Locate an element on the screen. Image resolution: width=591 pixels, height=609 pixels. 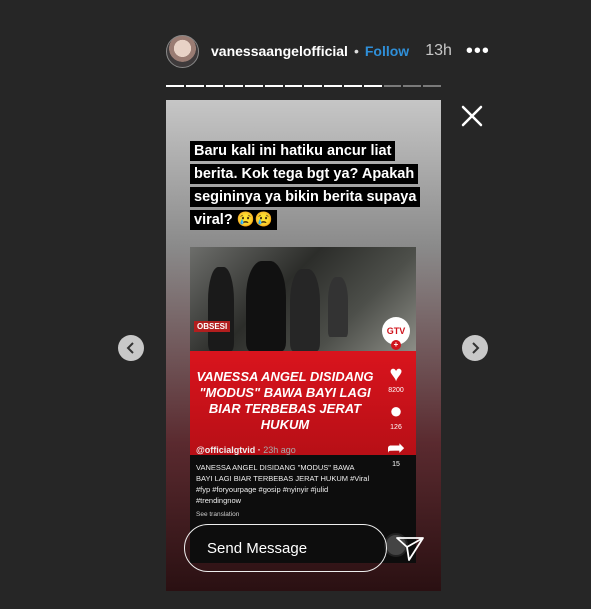
video-handle: @officialgtvid · 23h ago is located at coordinates (246, 450).